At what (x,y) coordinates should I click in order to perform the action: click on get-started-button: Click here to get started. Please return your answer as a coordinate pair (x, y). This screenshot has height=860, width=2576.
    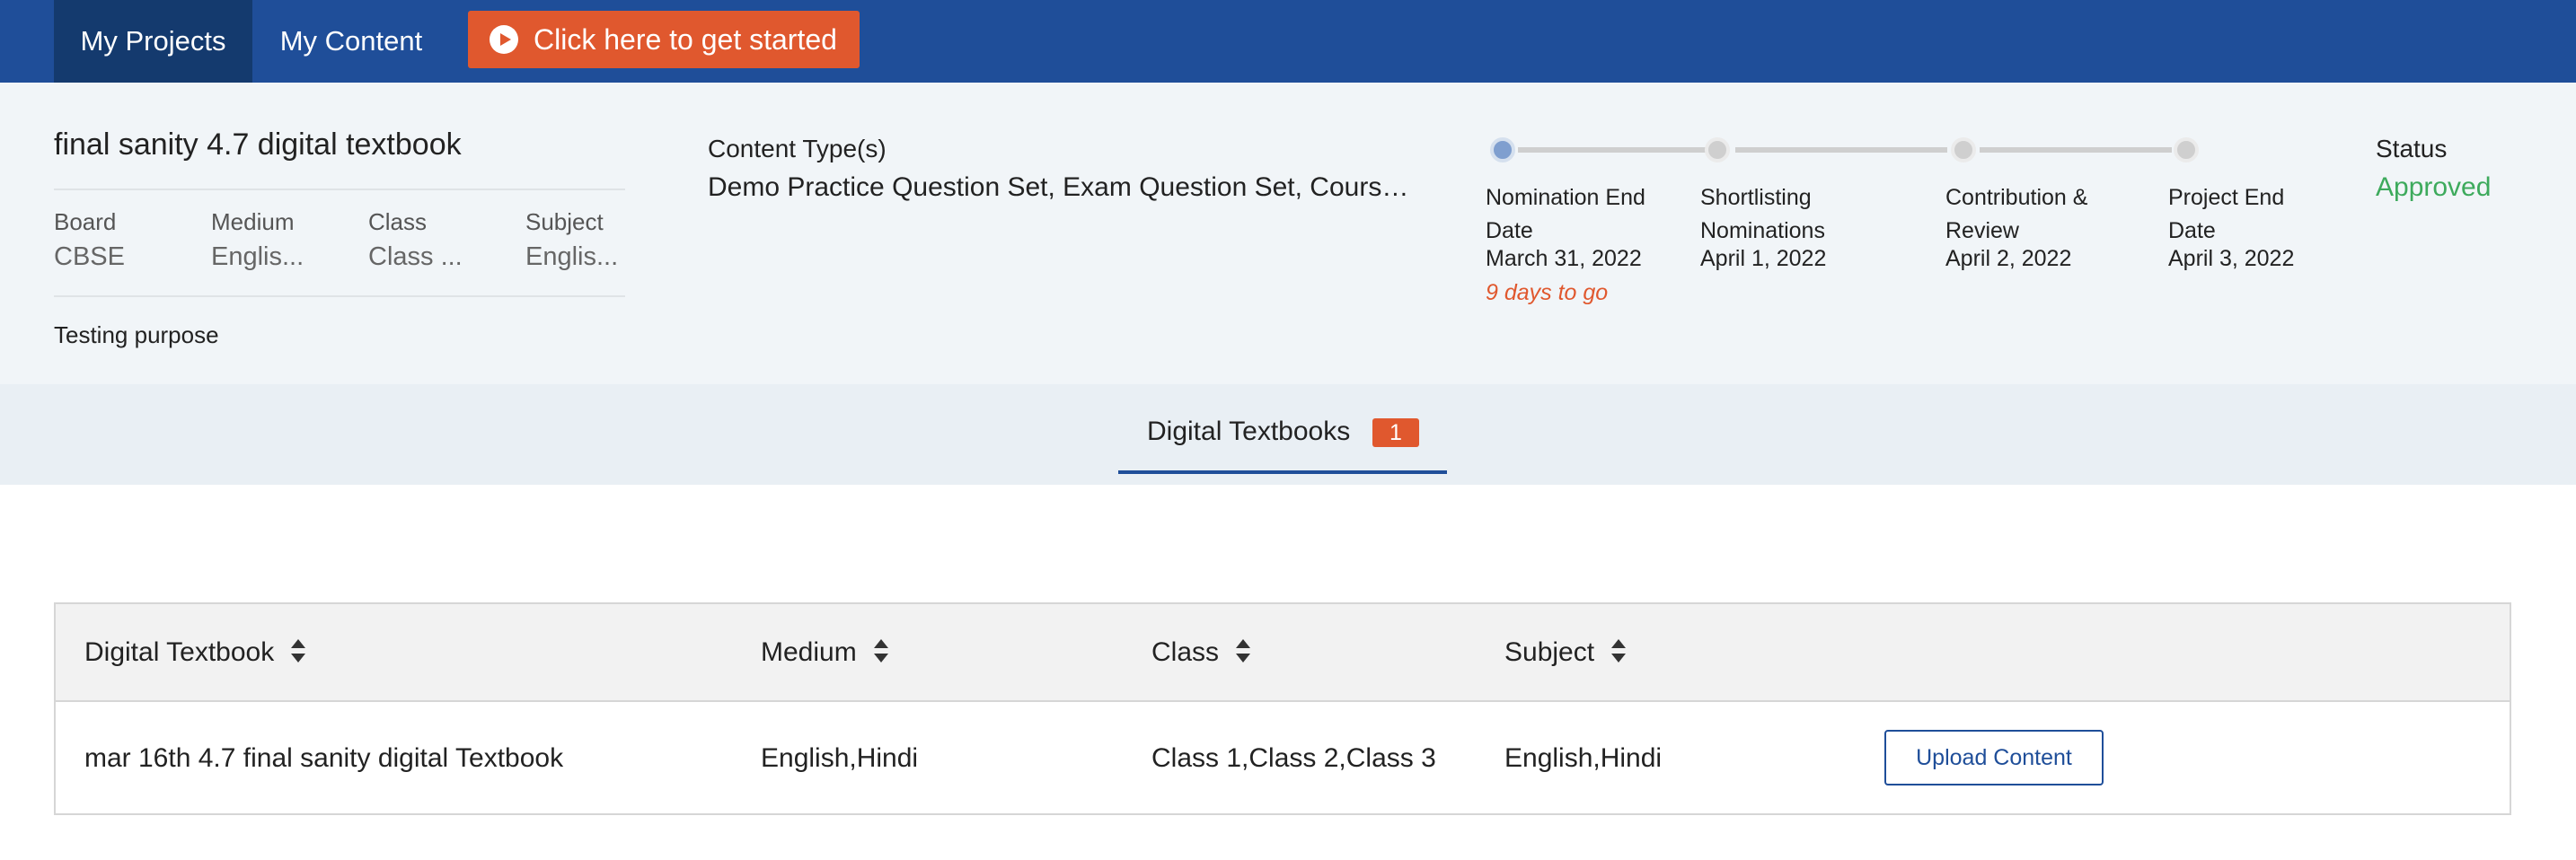
    Looking at the image, I should click on (664, 39).